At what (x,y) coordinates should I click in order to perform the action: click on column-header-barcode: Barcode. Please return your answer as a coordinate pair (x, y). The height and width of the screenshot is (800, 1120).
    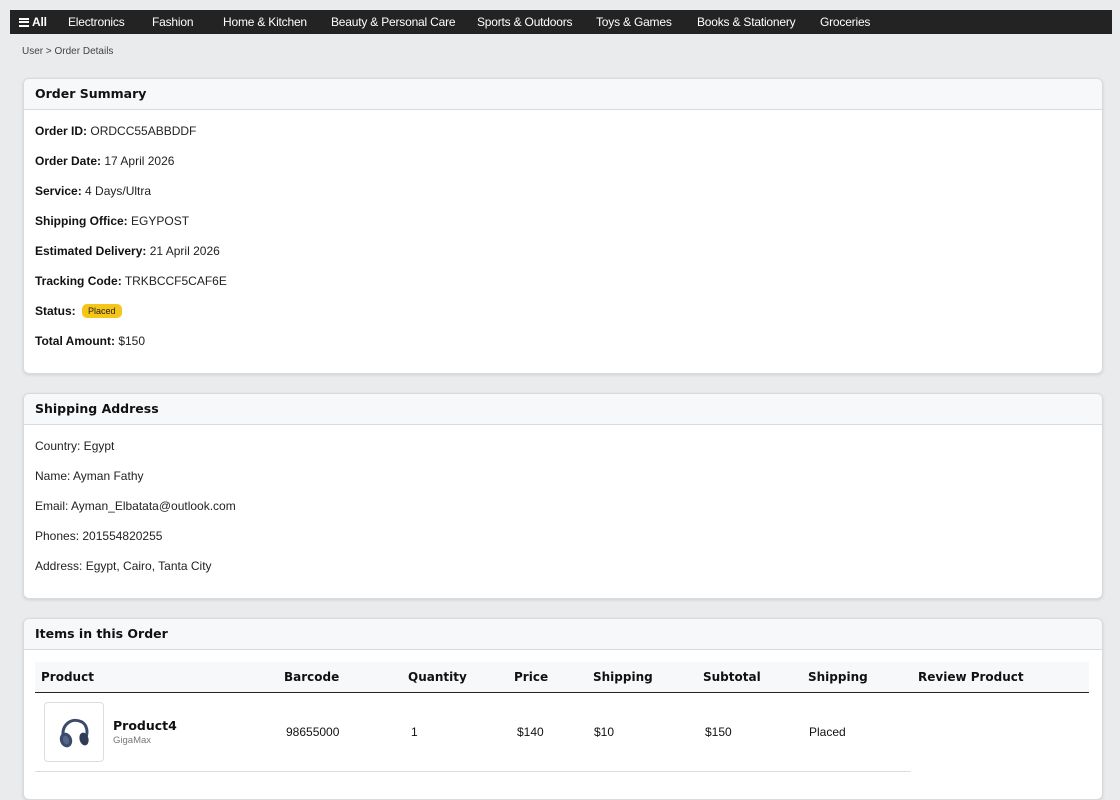
    Looking at the image, I should click on (312, 677).